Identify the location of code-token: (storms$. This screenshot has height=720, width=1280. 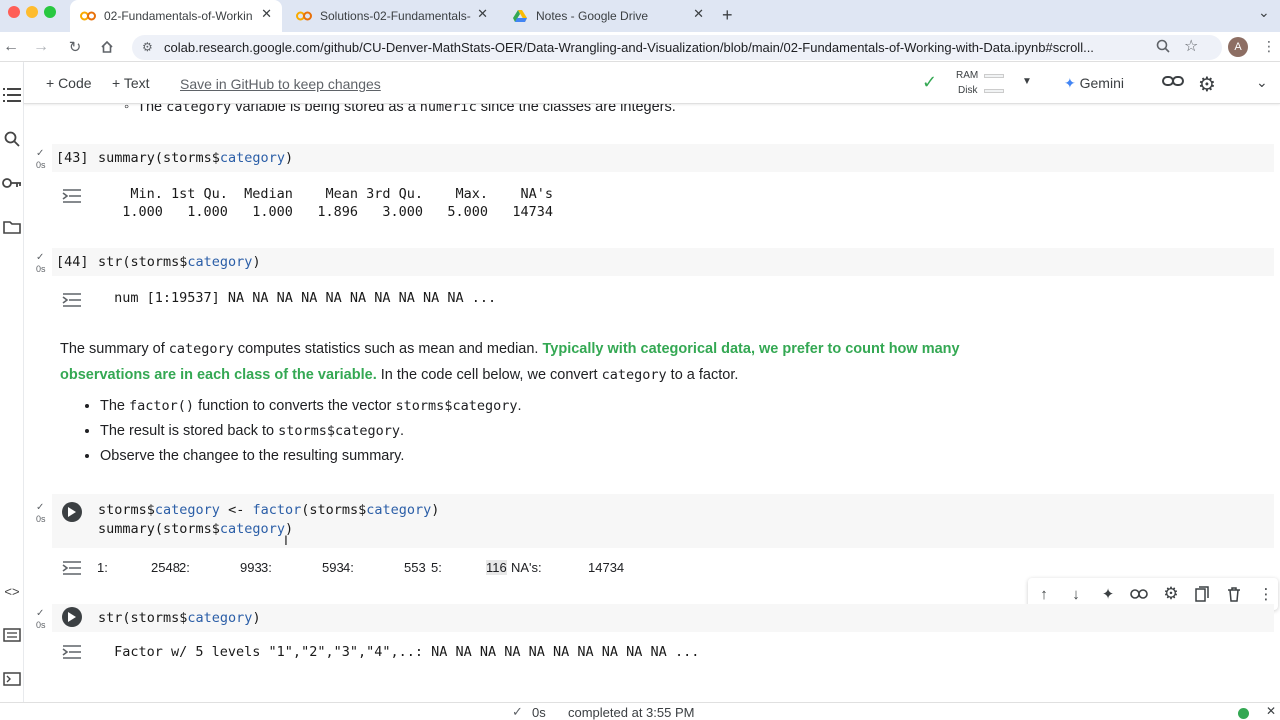
(334, 510).